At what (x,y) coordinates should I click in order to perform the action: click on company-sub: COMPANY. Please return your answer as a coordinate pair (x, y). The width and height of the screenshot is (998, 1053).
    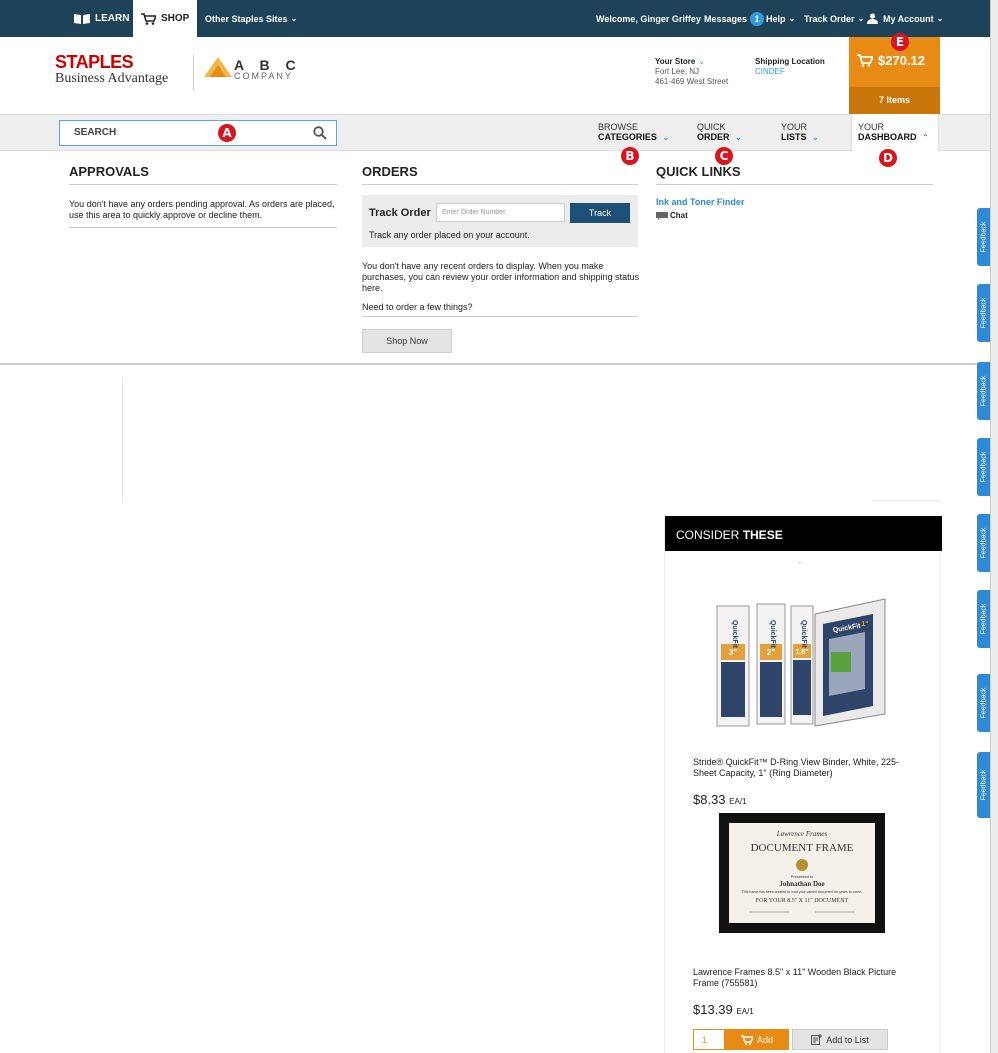
    Looking at the image, I should click on (263, 76).